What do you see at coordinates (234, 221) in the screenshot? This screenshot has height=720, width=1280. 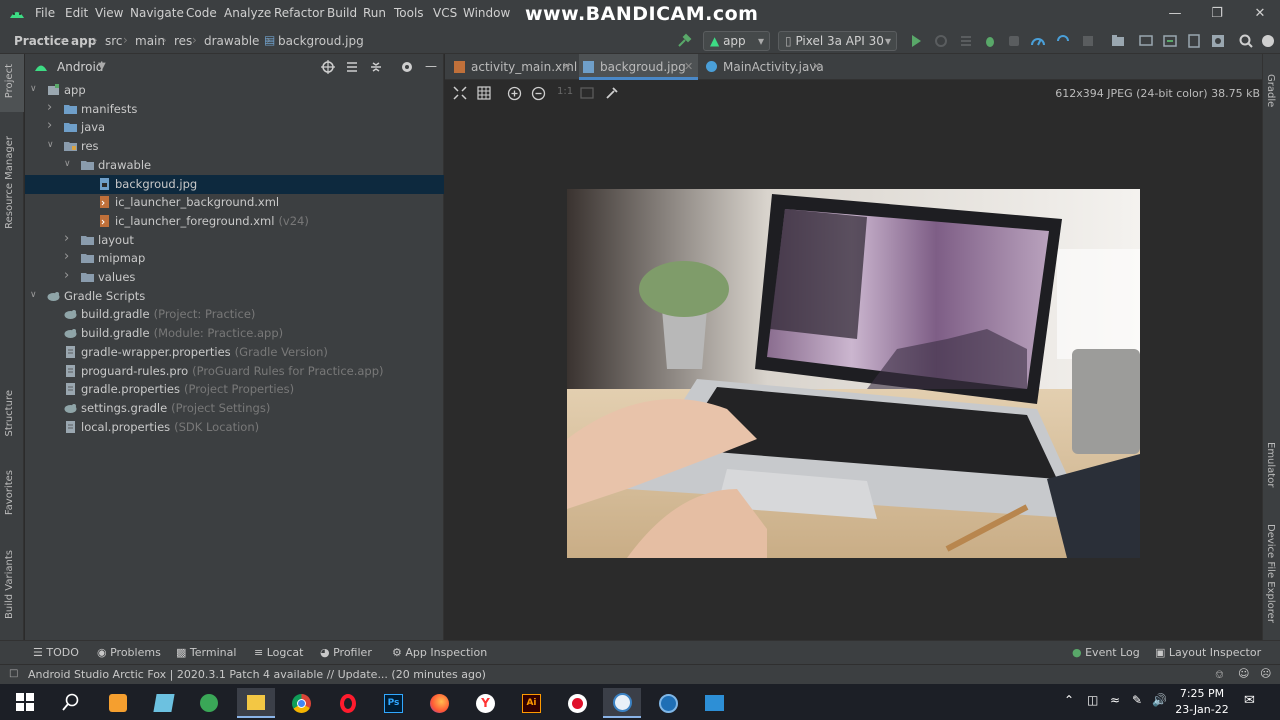 I see `tree-item: ic_launcher_foreground.xml (v24)` at bounding box center [234, 221].